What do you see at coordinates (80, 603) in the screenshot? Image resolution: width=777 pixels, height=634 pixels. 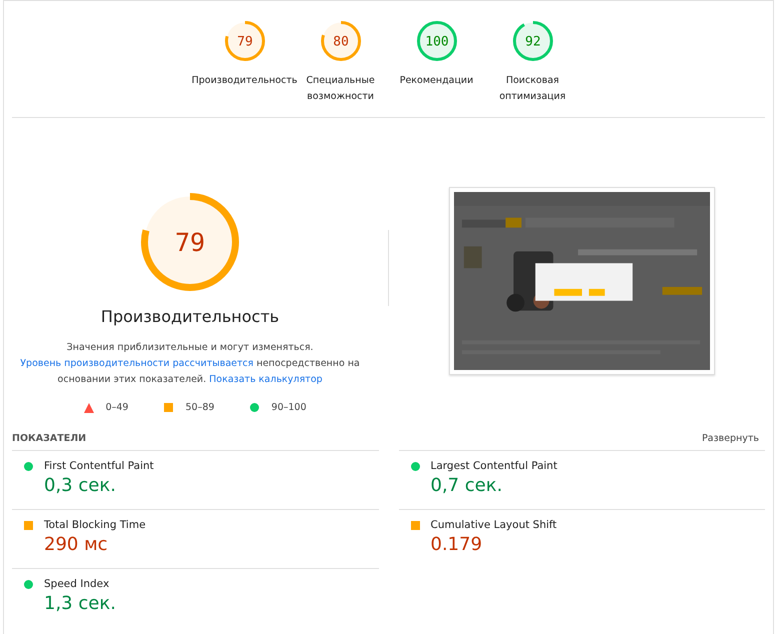 I see `metric-value: 1,3 сек.` at bounding box center [80, 603].